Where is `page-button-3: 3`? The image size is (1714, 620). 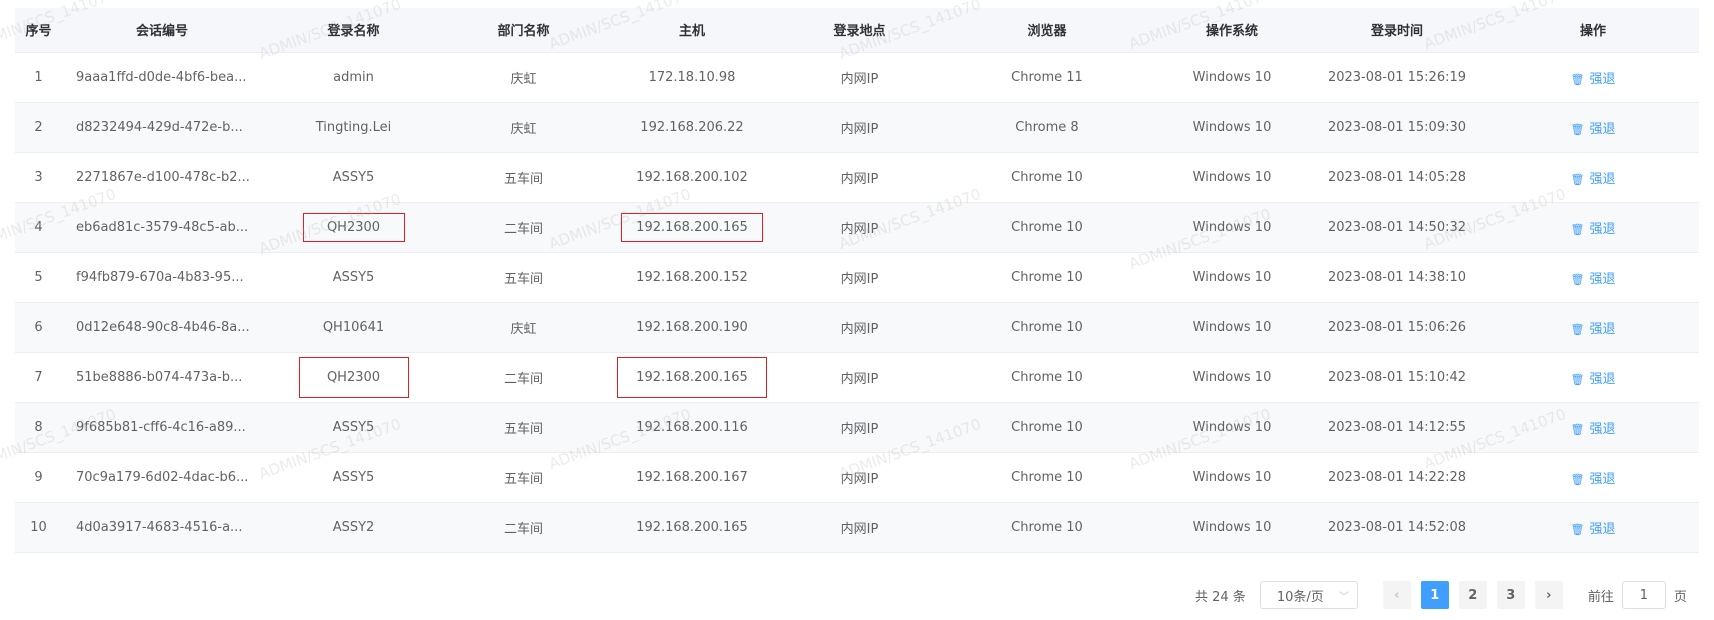 page-button-3: 3 is located at coordinates (1510, 595).